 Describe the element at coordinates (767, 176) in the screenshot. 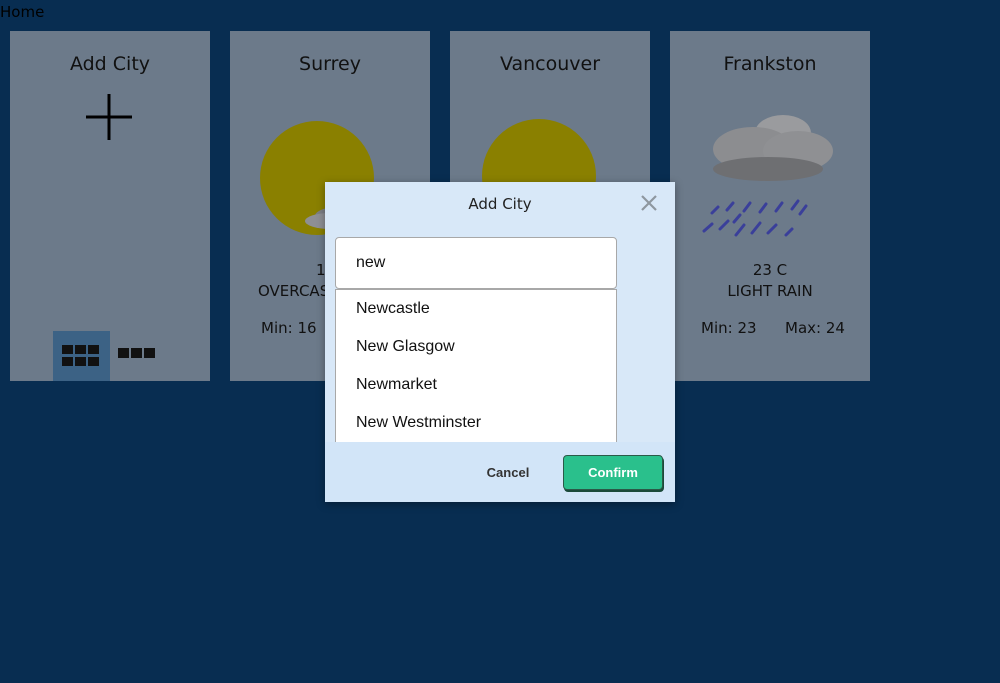

I see `rain-cloud-icon` at that location.